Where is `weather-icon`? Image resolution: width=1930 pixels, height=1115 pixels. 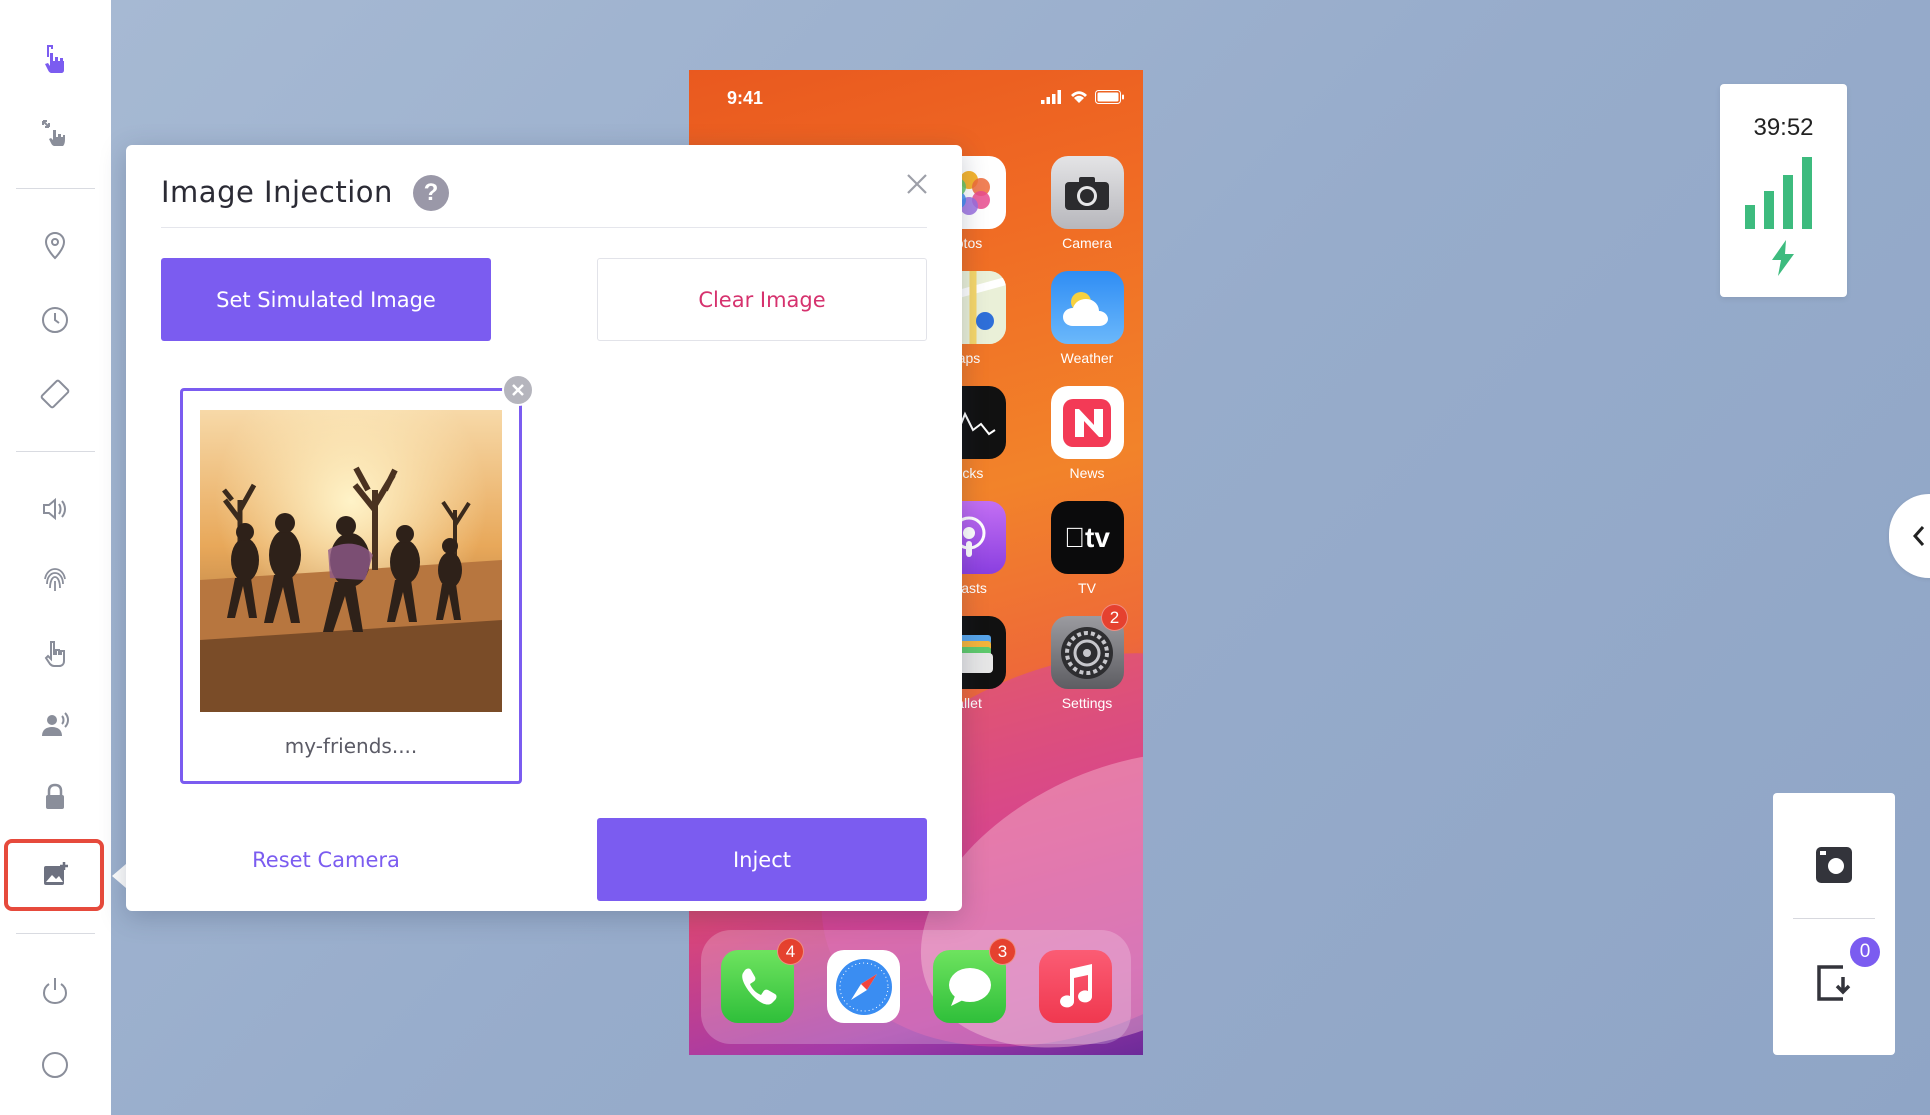
weather-icon is located at coordinates (1087, 307).